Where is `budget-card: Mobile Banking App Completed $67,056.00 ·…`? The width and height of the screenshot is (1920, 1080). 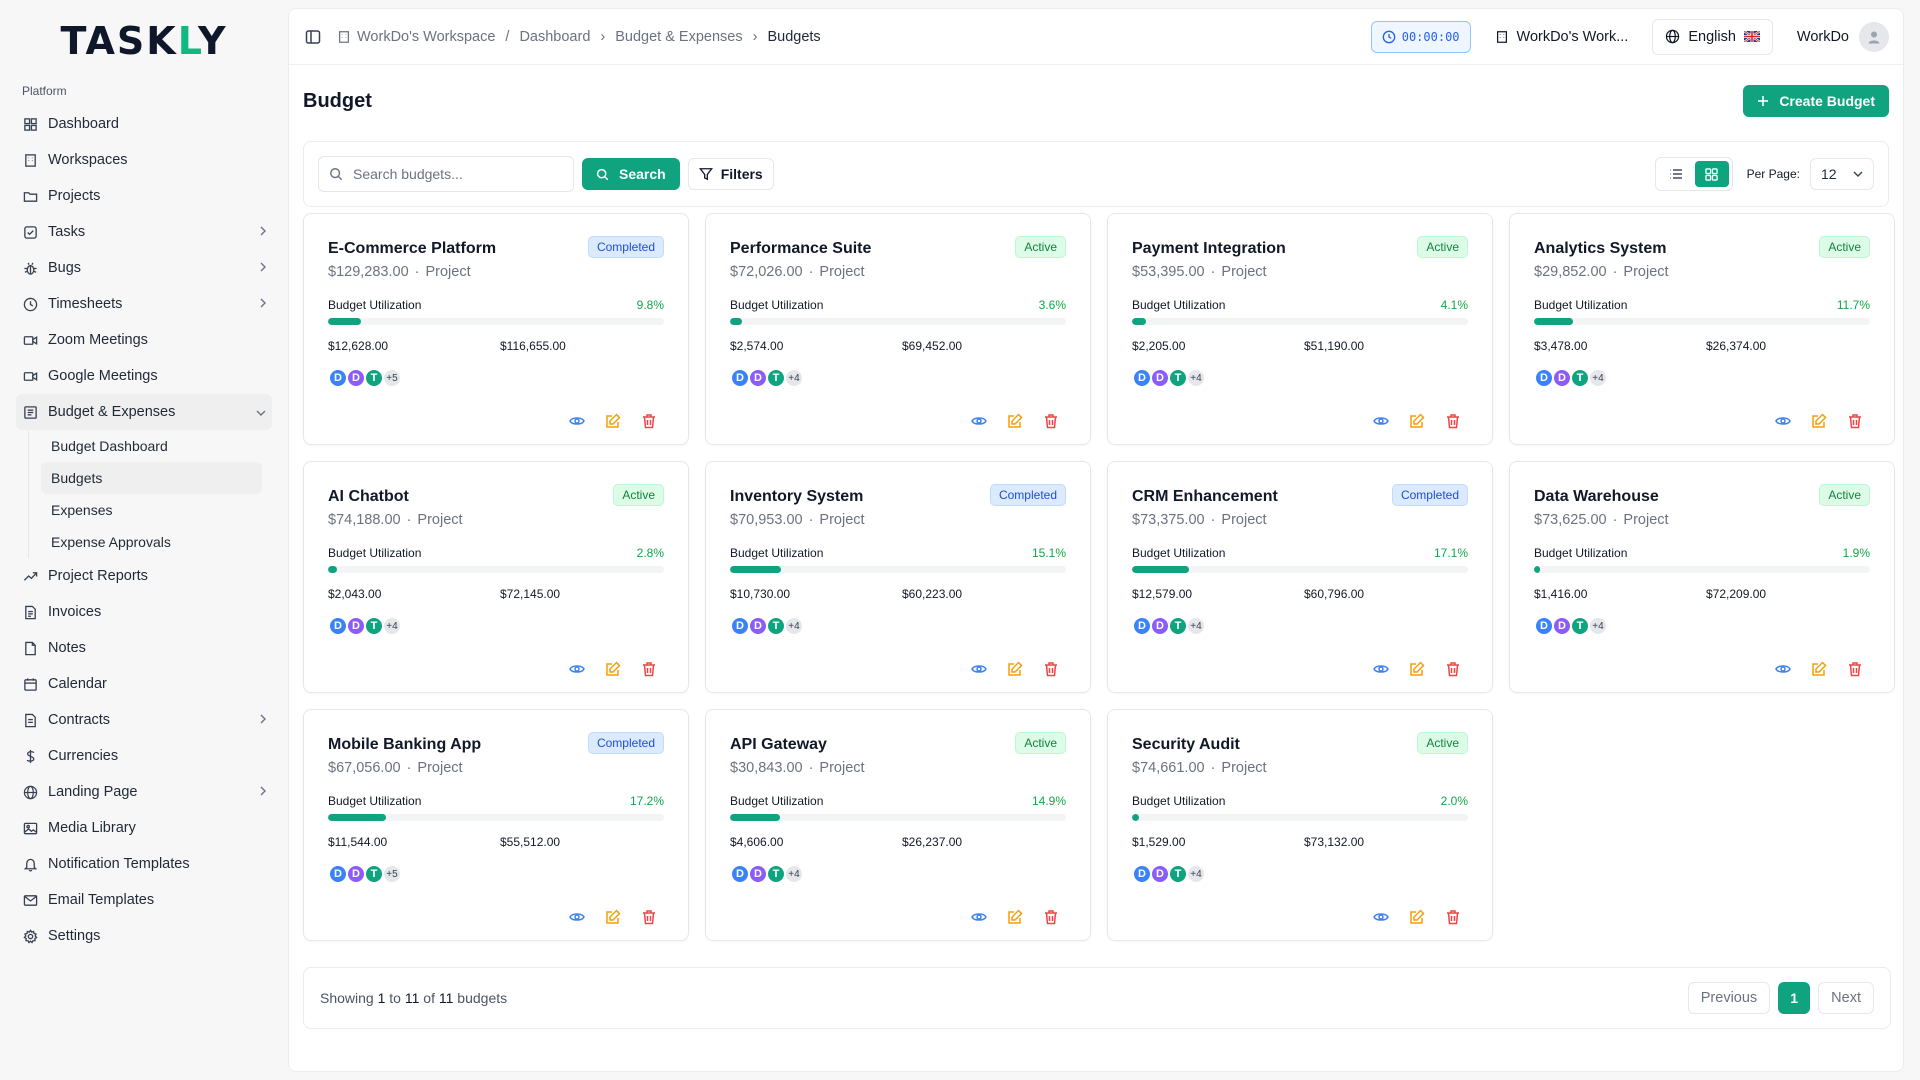 budget-card: Mobile Banking App Completed $67,056.00 ·… is located at coordinates (496, 825).